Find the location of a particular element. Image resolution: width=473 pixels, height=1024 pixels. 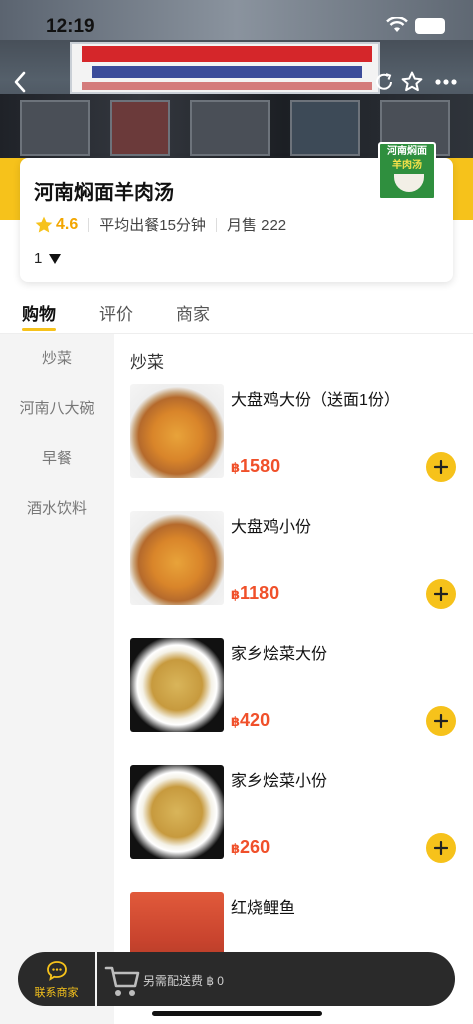

dish-price: ฿420 is located at coordinates (251, 720).